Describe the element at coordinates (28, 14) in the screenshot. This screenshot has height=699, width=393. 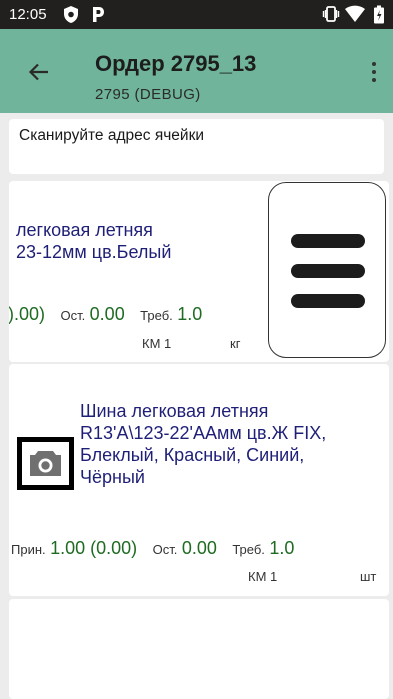
I see `status-time: 12:05` at that location.